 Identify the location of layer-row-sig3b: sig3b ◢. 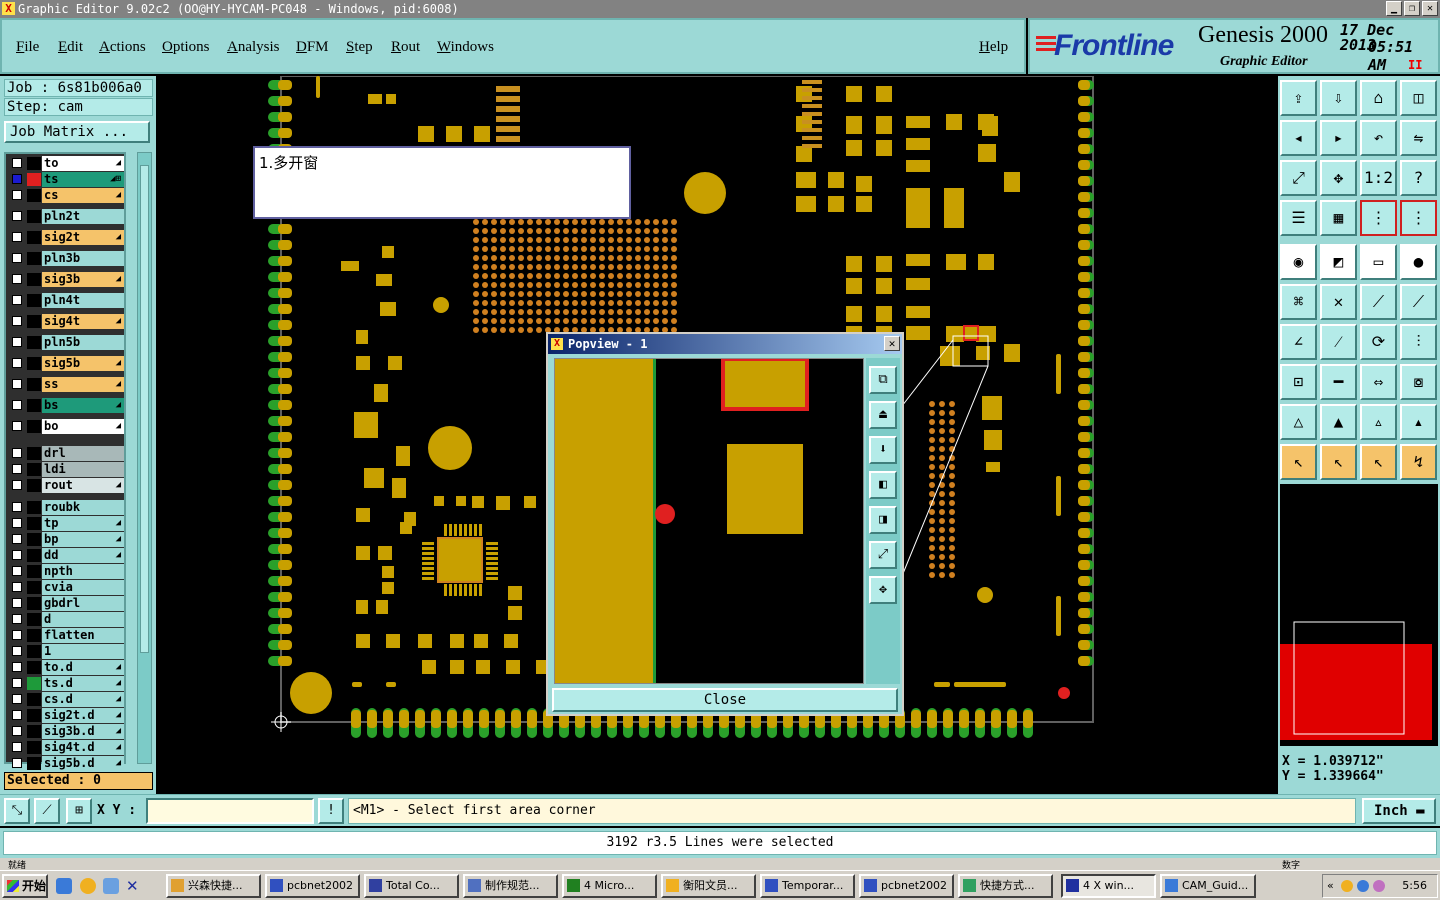
(66, 279).